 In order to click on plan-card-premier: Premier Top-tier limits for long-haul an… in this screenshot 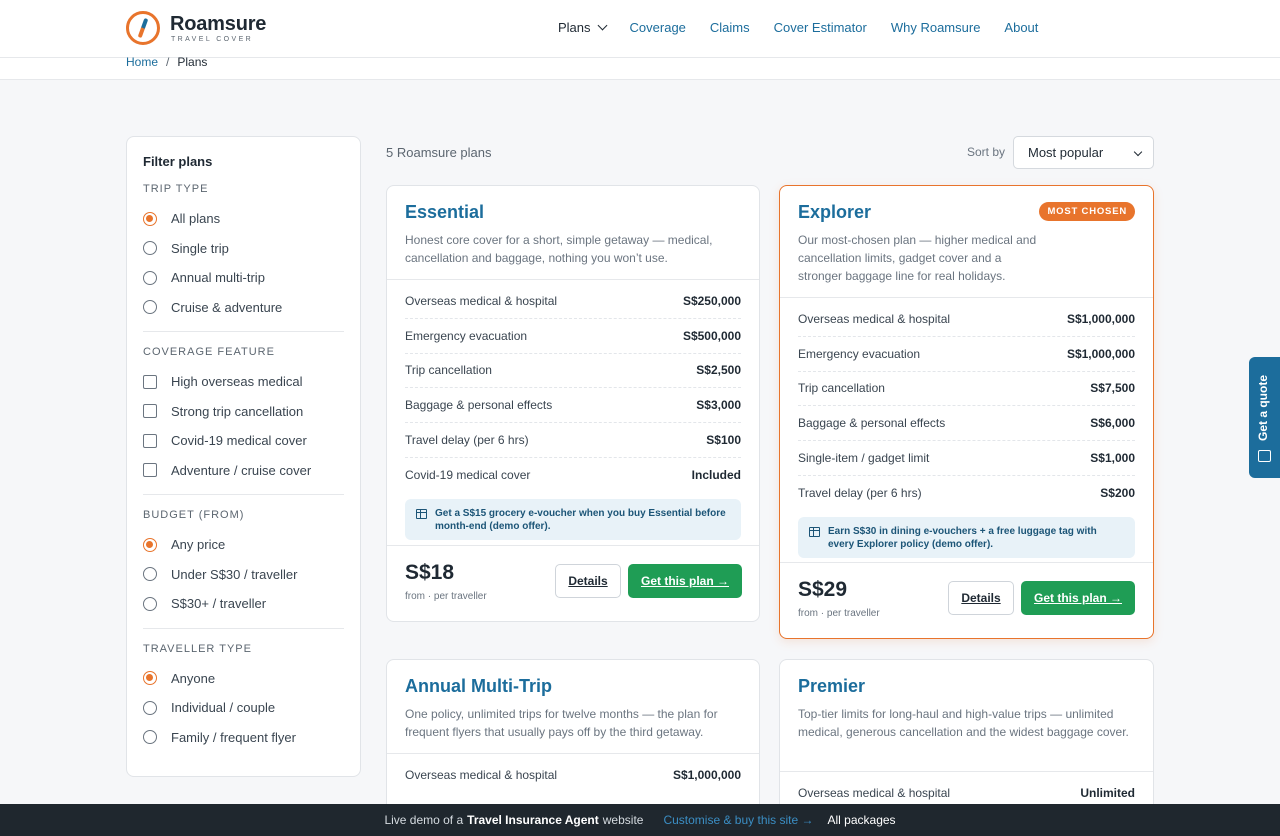, I will do `click(966, 739)`.